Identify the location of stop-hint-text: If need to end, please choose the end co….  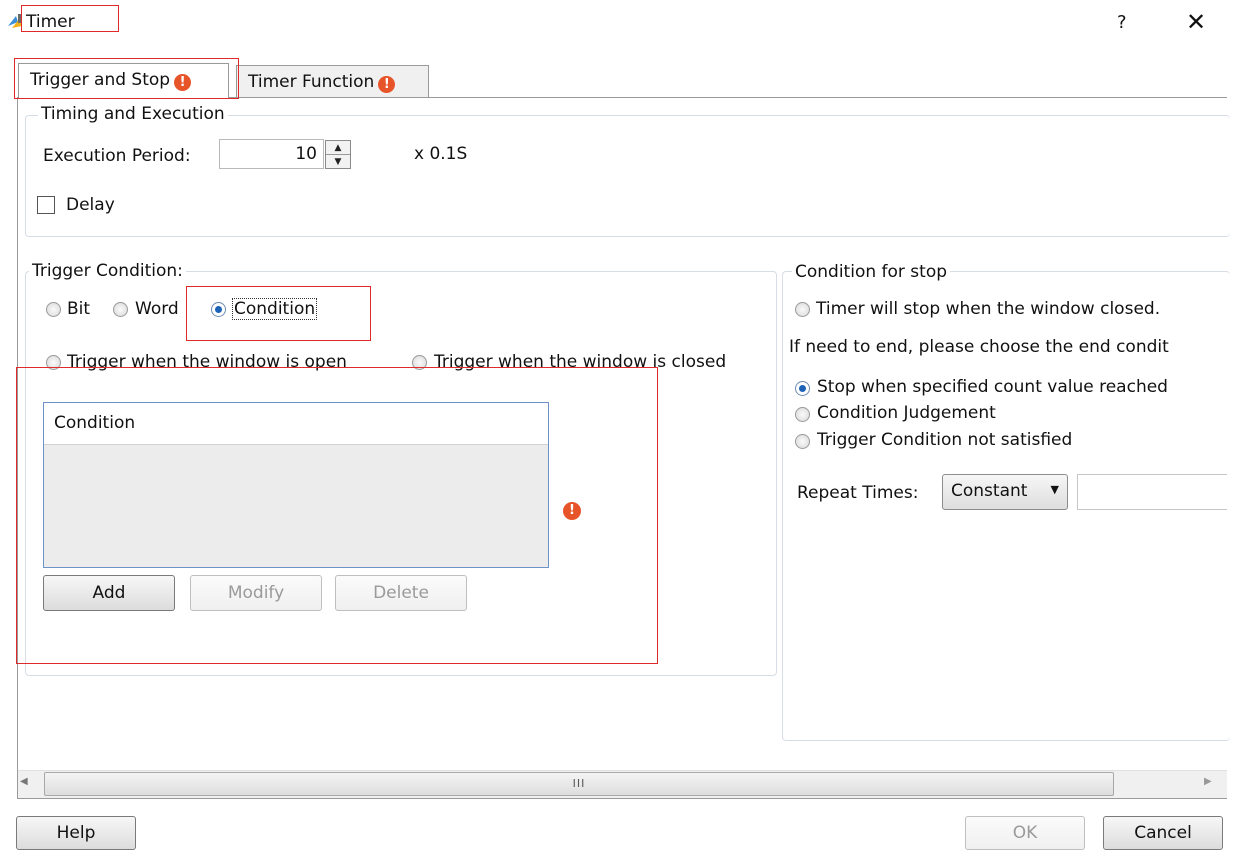
(979, 347).